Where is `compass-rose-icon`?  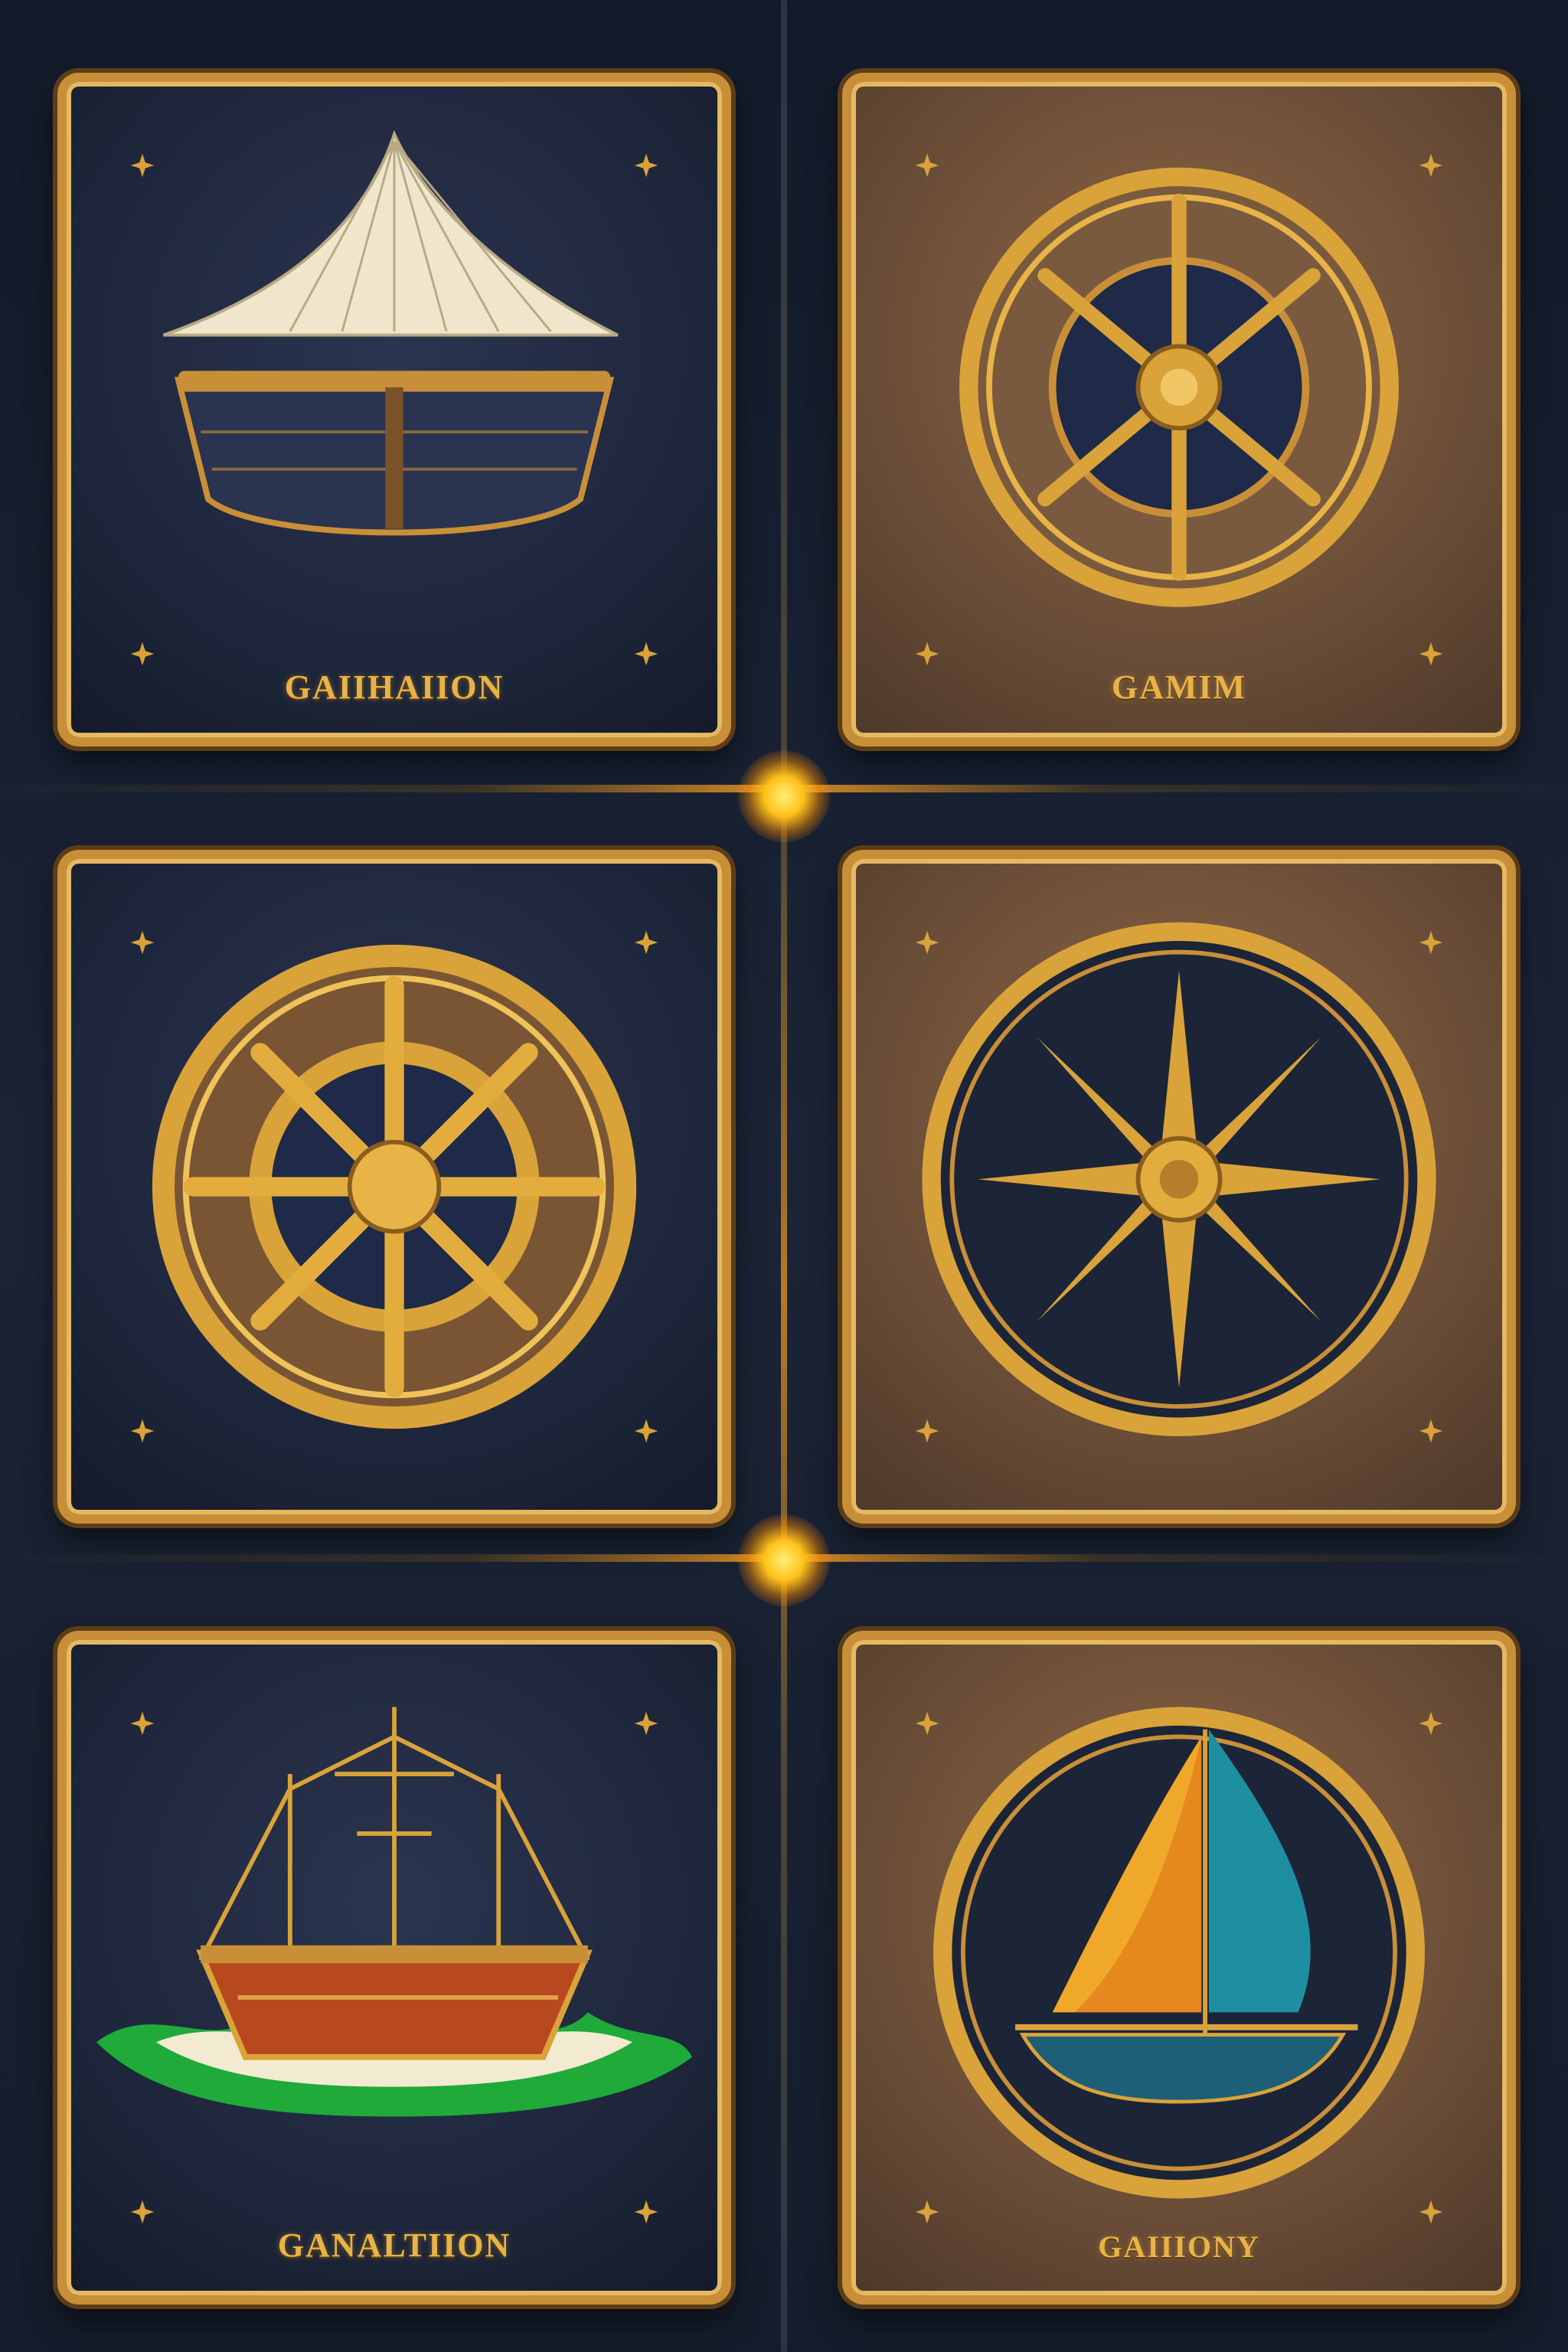 compass-rose-icon is located at coordinates (1179, 1179).